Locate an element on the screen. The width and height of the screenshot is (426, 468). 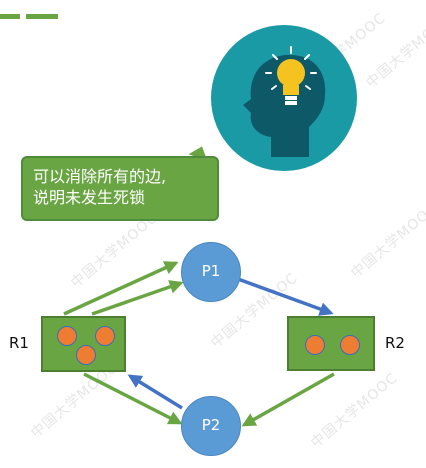
edge-r1-to-p1-b is located at coordinates (137, 298).